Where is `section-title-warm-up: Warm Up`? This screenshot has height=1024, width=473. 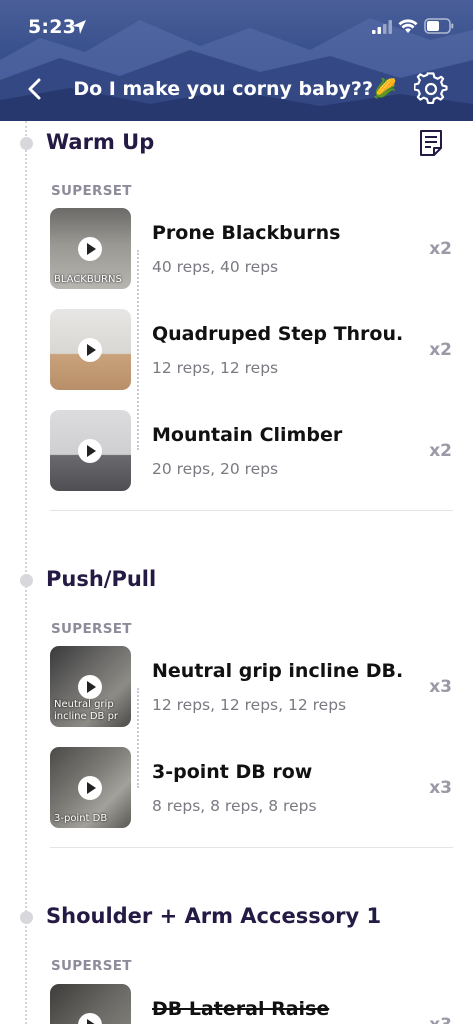
section-title-warm-up: Warm Up is located at coordinates (100, 142).